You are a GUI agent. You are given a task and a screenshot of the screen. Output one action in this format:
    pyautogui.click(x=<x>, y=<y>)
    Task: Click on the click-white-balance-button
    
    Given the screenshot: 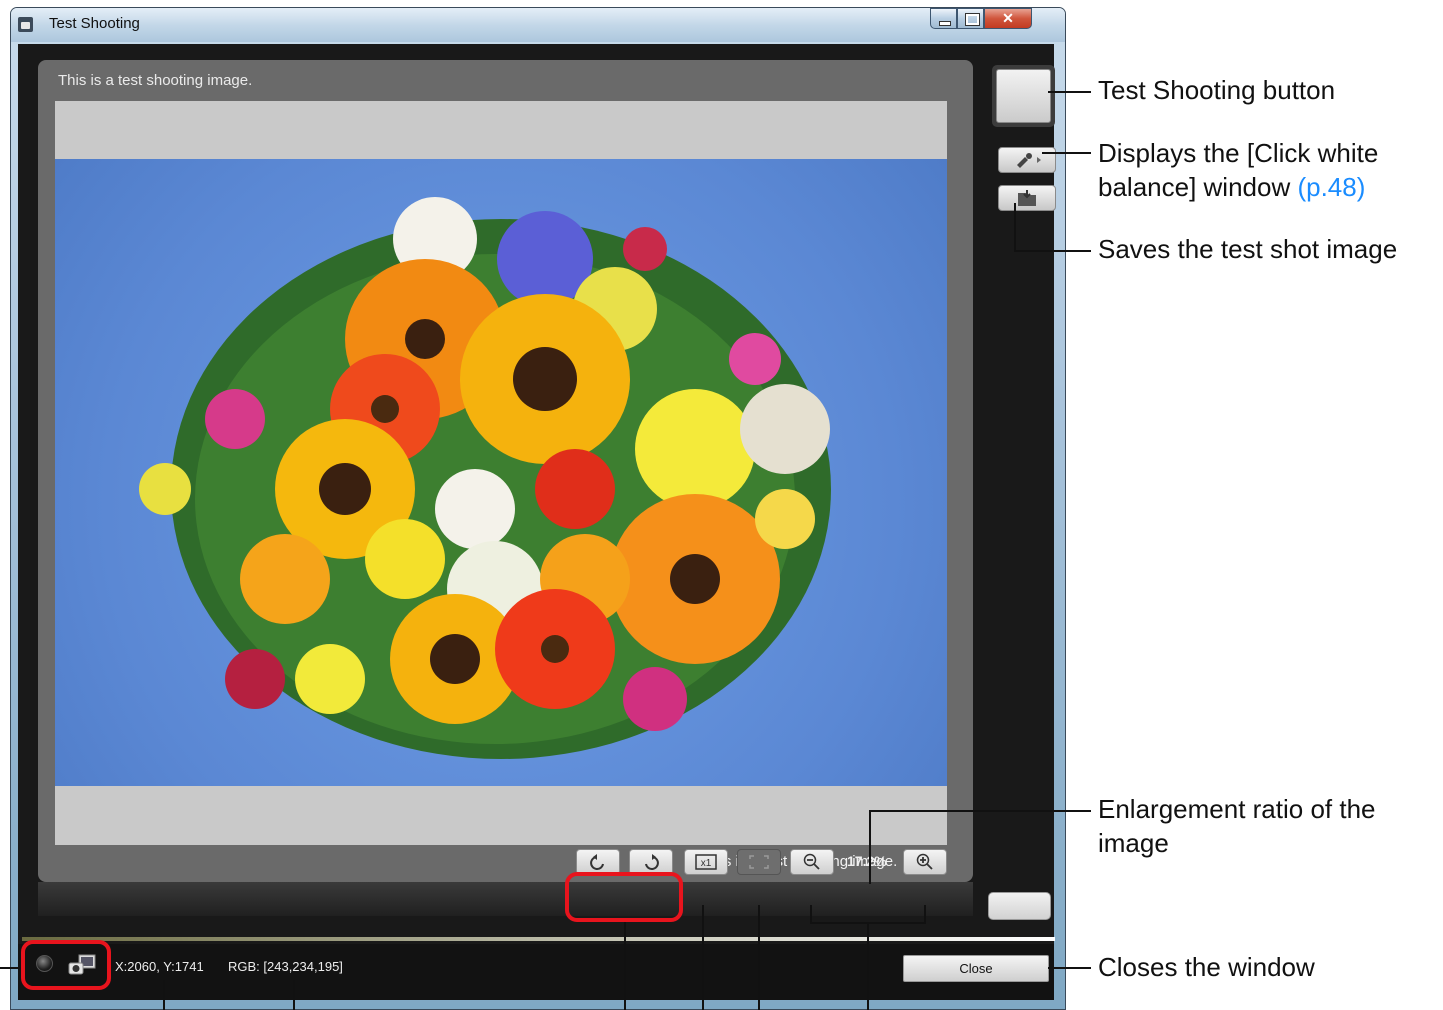 What is the action you would take?
    pyautogui.click(x=1027, y=160)
    